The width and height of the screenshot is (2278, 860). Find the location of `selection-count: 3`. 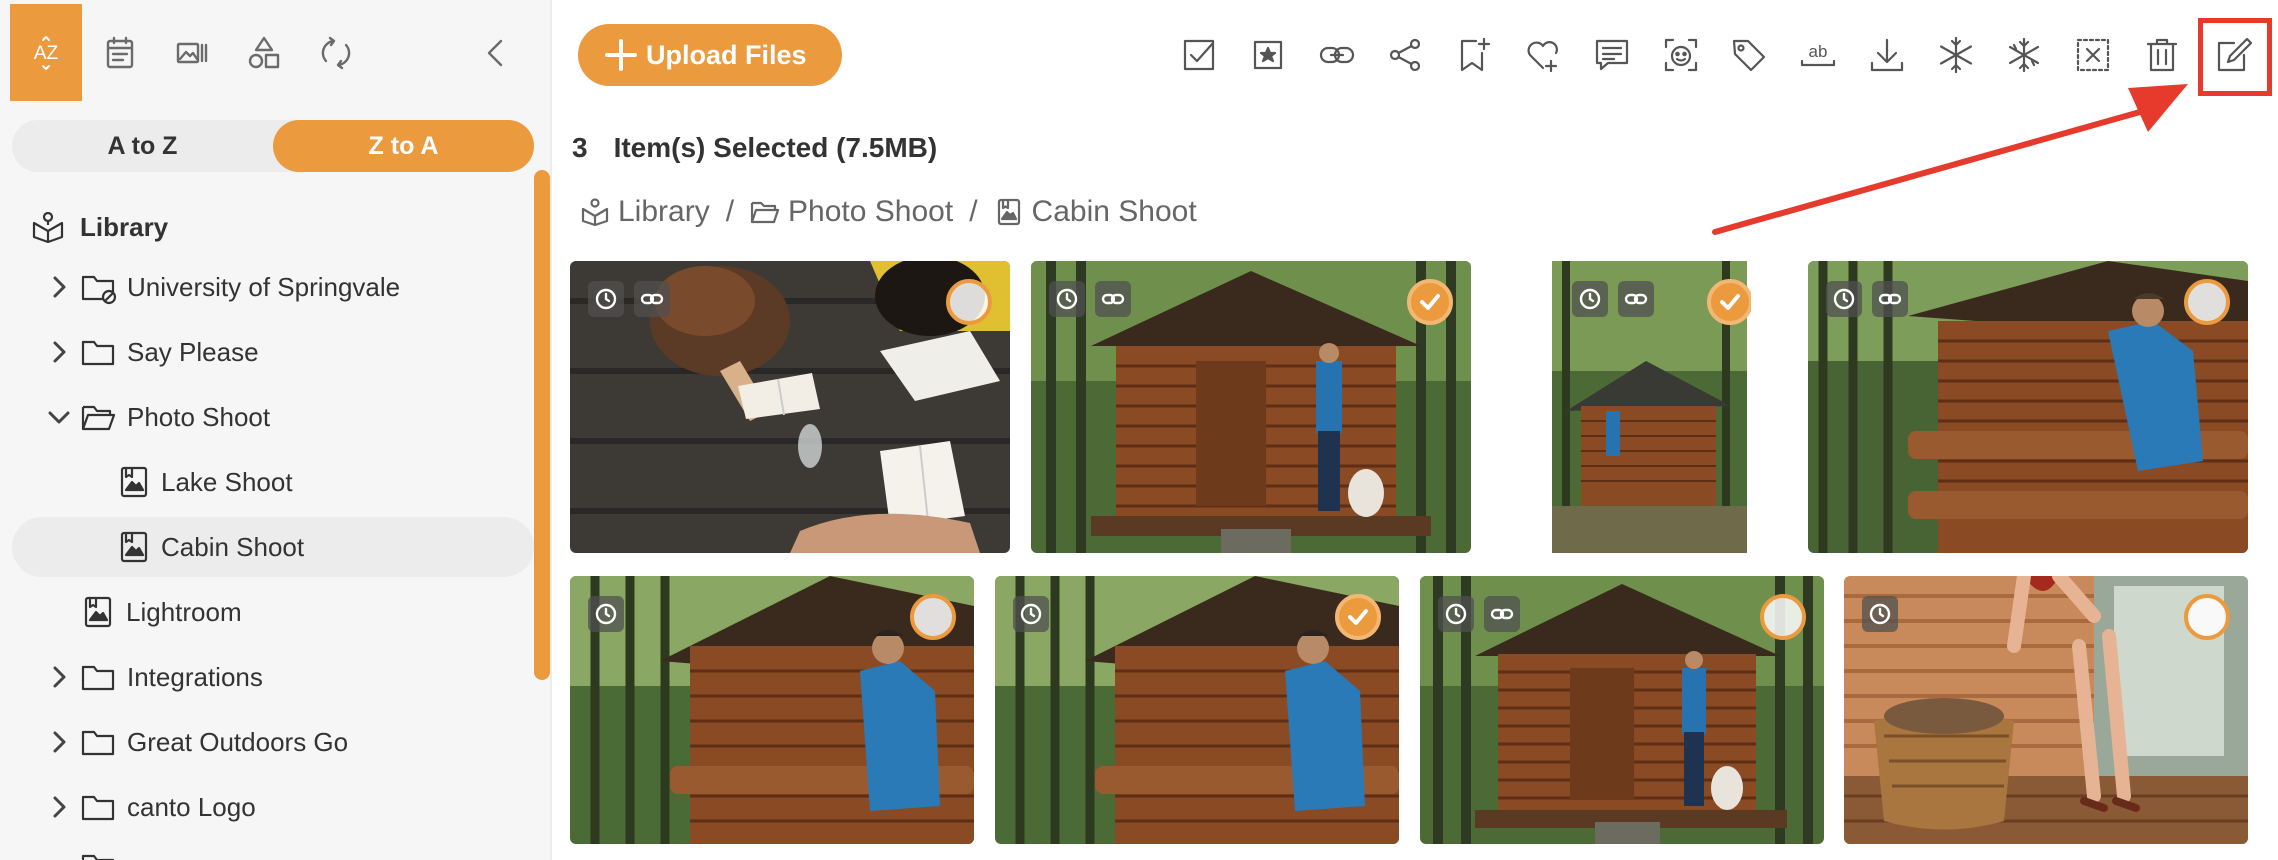

selection-count: 3 is located at coordinates (580, 147).